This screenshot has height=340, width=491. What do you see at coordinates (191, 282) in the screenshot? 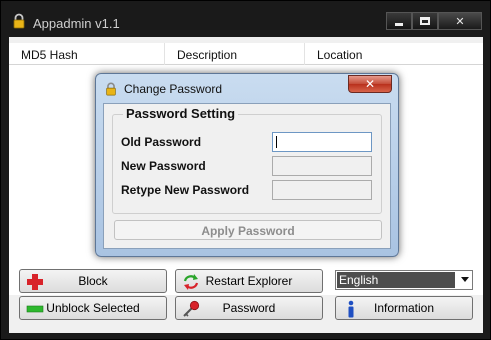
I see `refresh-arrows-icon` at bounding box center [191, 282].